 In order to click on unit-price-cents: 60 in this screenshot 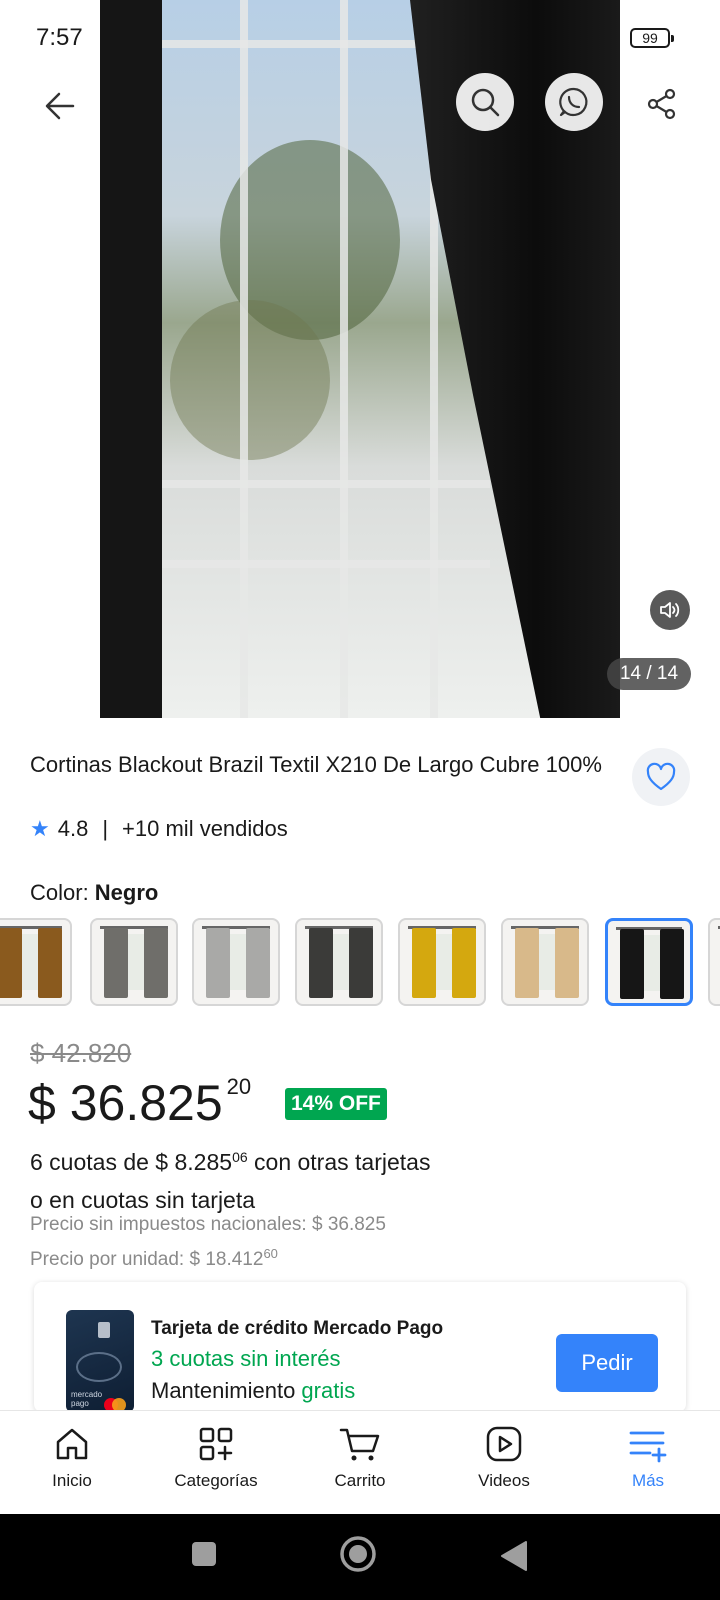, I will do `click(270, 1253)`.